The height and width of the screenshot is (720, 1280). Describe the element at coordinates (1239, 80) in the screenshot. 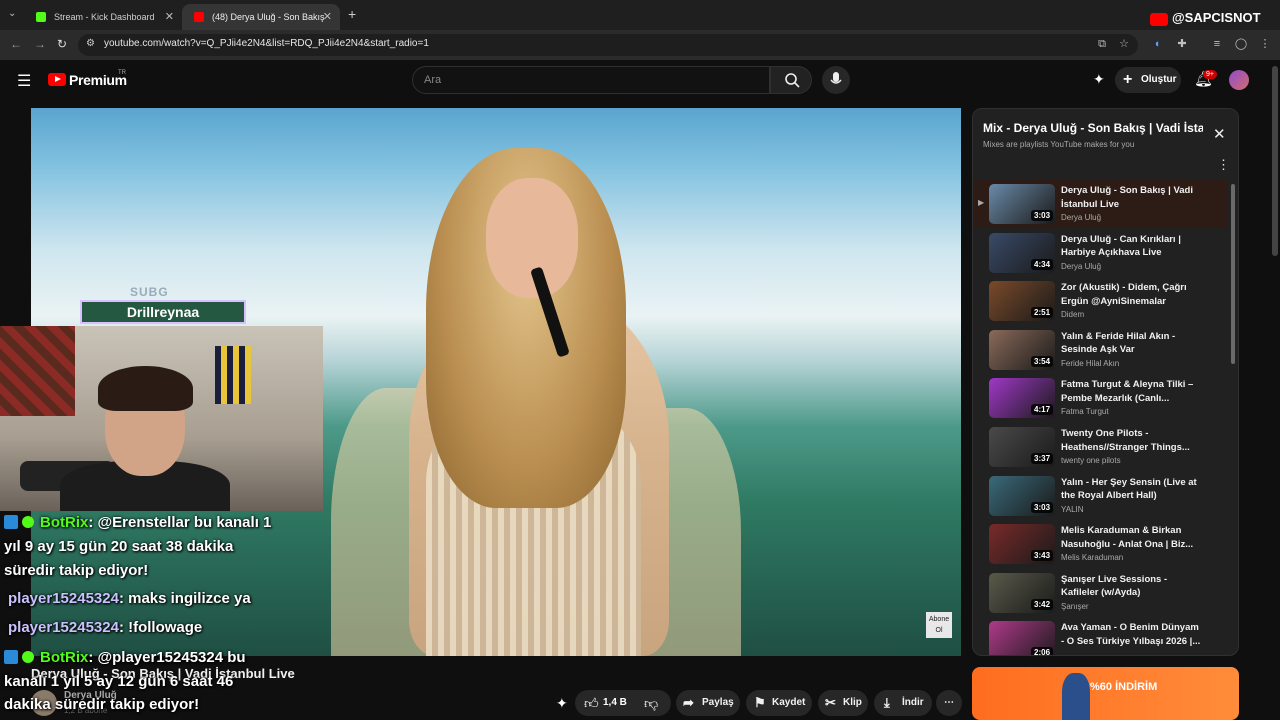

I see `avatar` at that location.